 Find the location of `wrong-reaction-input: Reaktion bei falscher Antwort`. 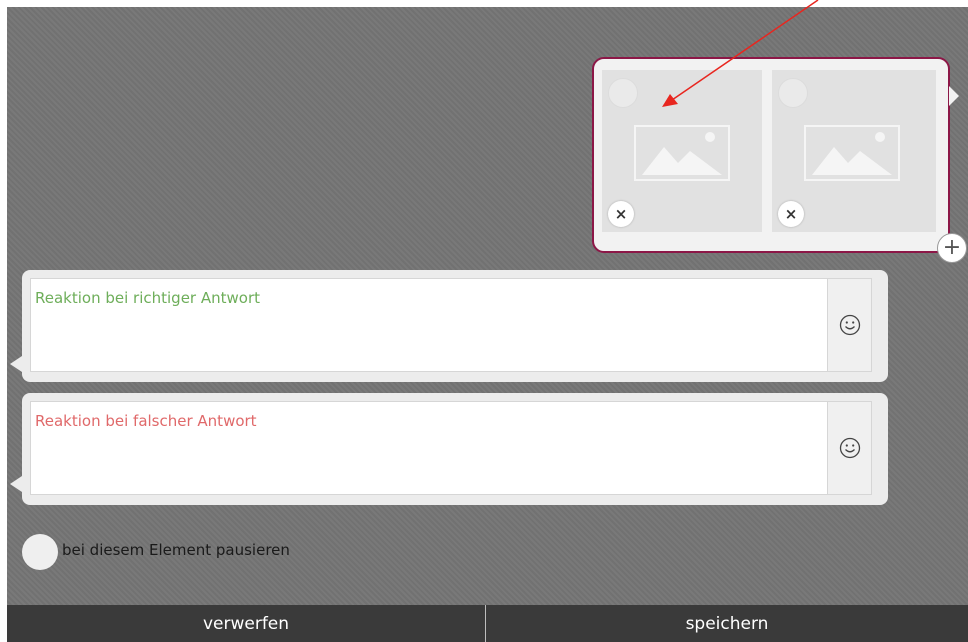

wrong-reaction-input: Reaktion bei falscher Antwort is located at coordinates (429, 448).